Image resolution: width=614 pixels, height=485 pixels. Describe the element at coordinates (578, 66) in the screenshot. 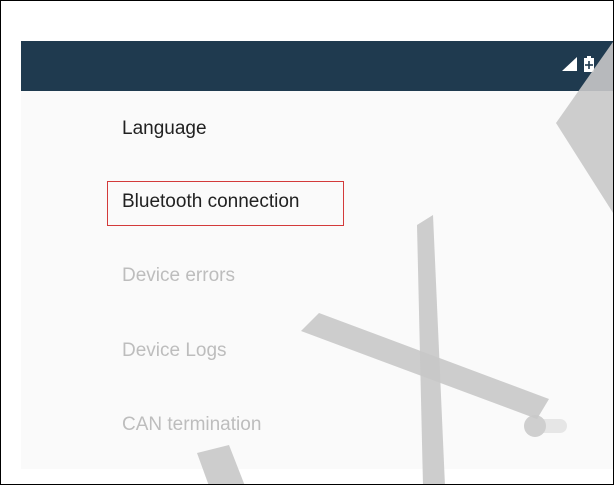

I see `status-icons` at that location.